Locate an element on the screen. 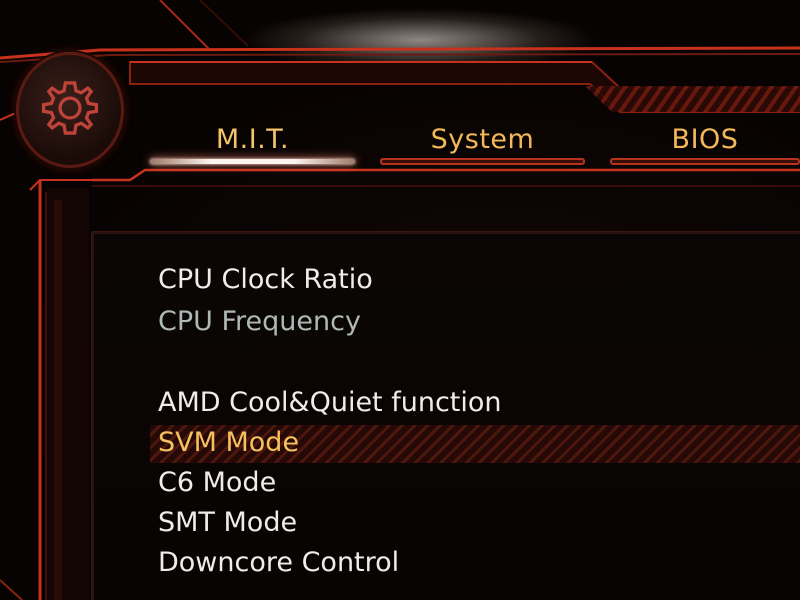  menu-item-downcore-control: Downcore Control is located at coordinates (278, 563).